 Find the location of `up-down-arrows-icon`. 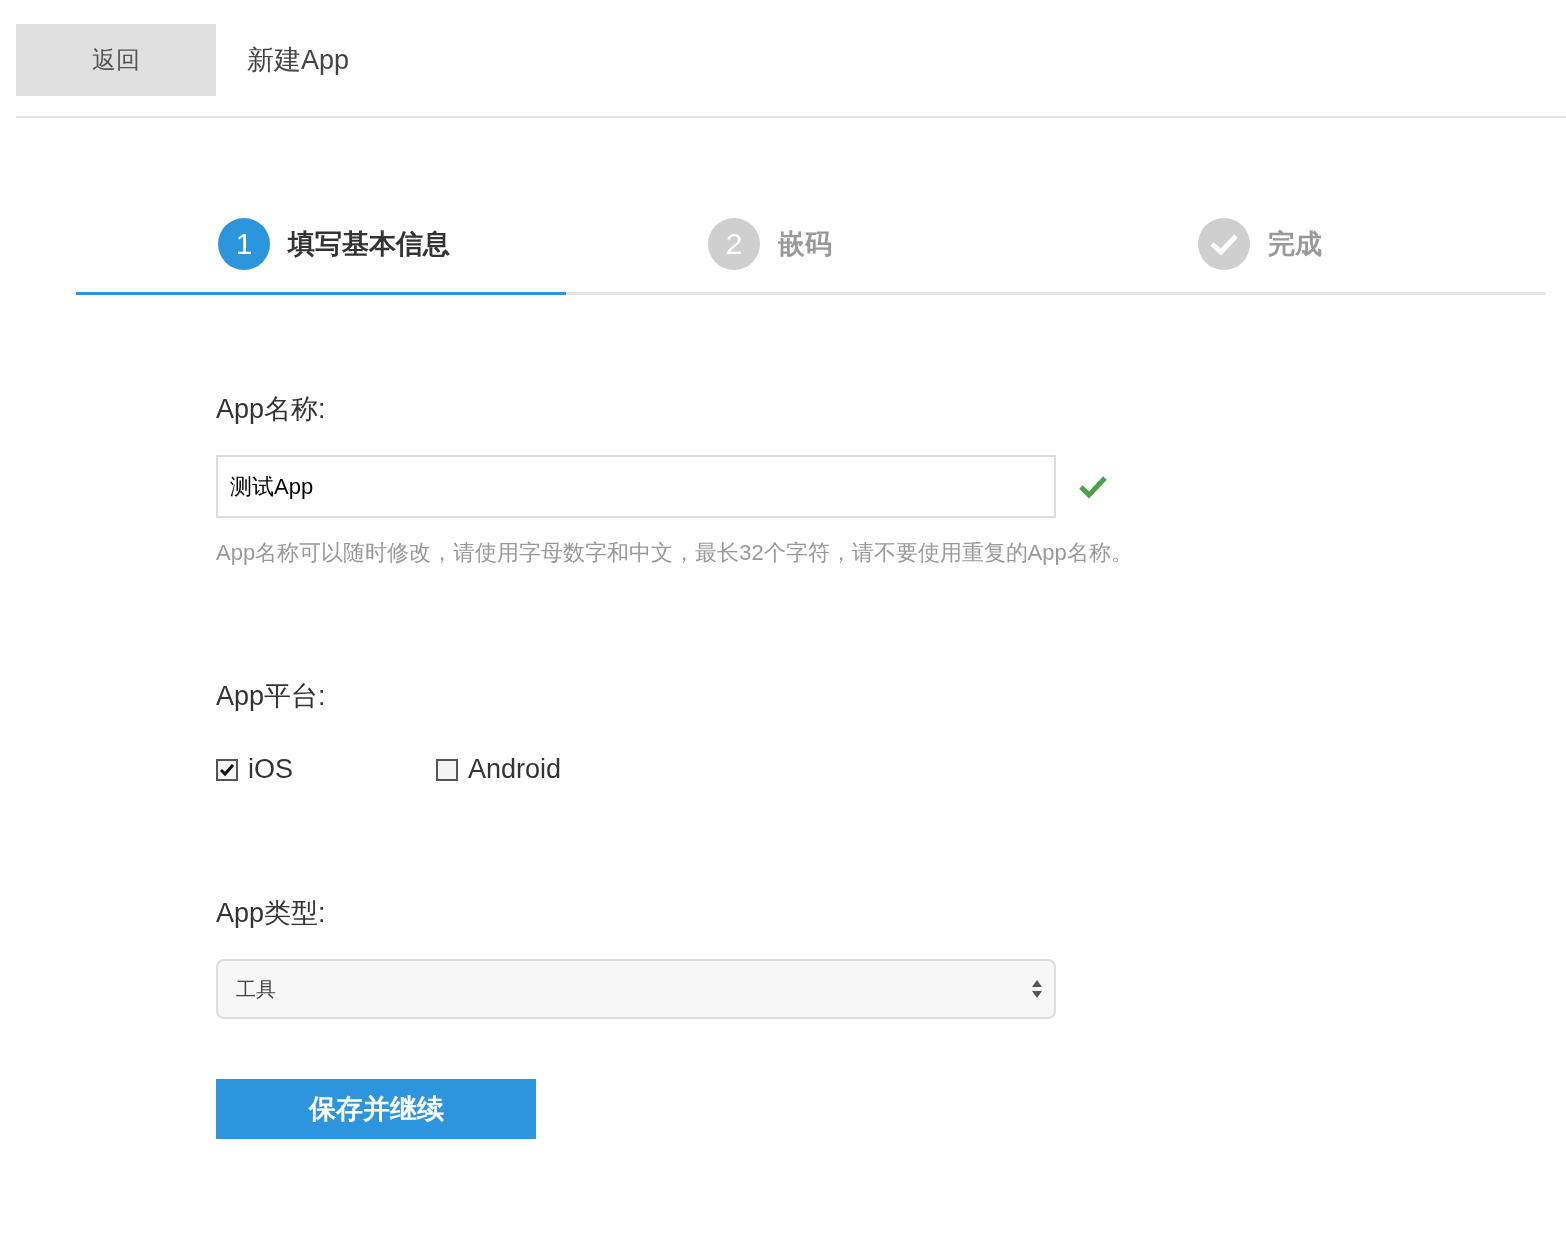

up-down-arrows-icon is located at coordinates (1037, 989).